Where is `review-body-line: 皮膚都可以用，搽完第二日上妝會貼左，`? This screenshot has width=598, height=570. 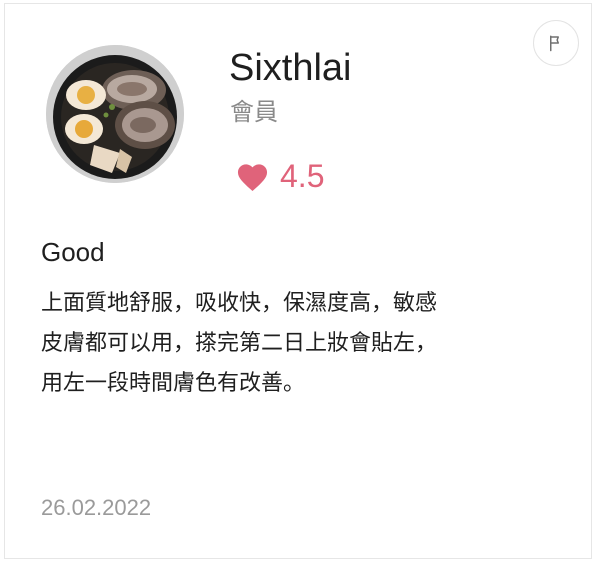
review-body-line: 皮膚都可以用，搽完第二日上妝會貼左， is located at coordinates (239, 343).